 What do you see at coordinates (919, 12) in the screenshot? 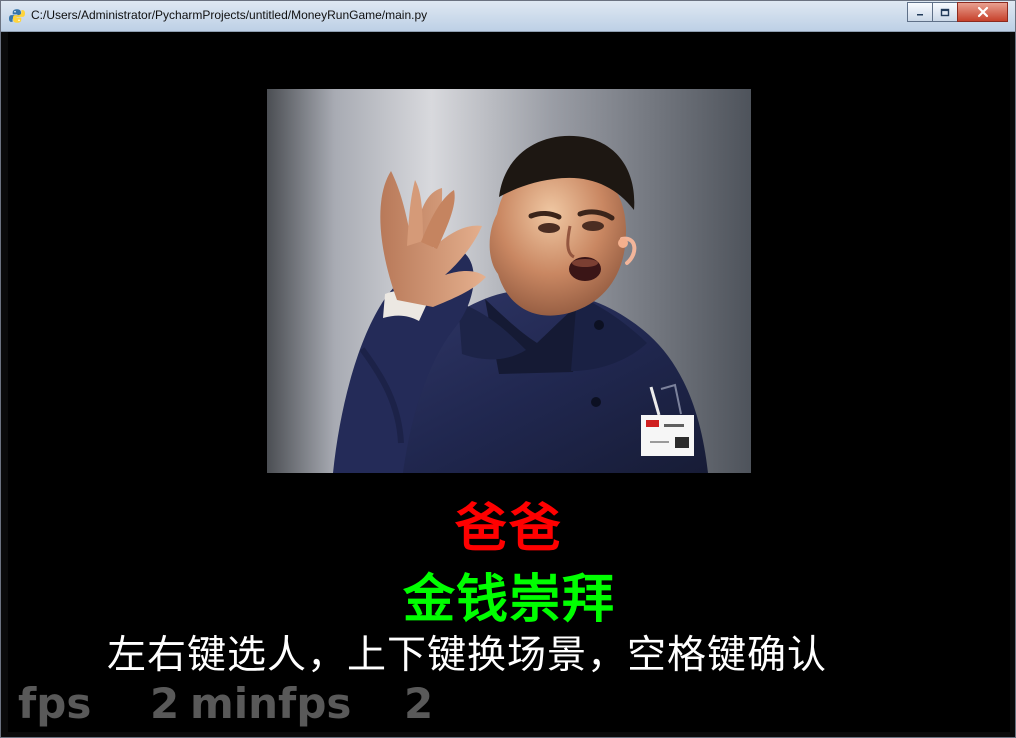
I see `minimize-button` at bounding box center [919, 12].